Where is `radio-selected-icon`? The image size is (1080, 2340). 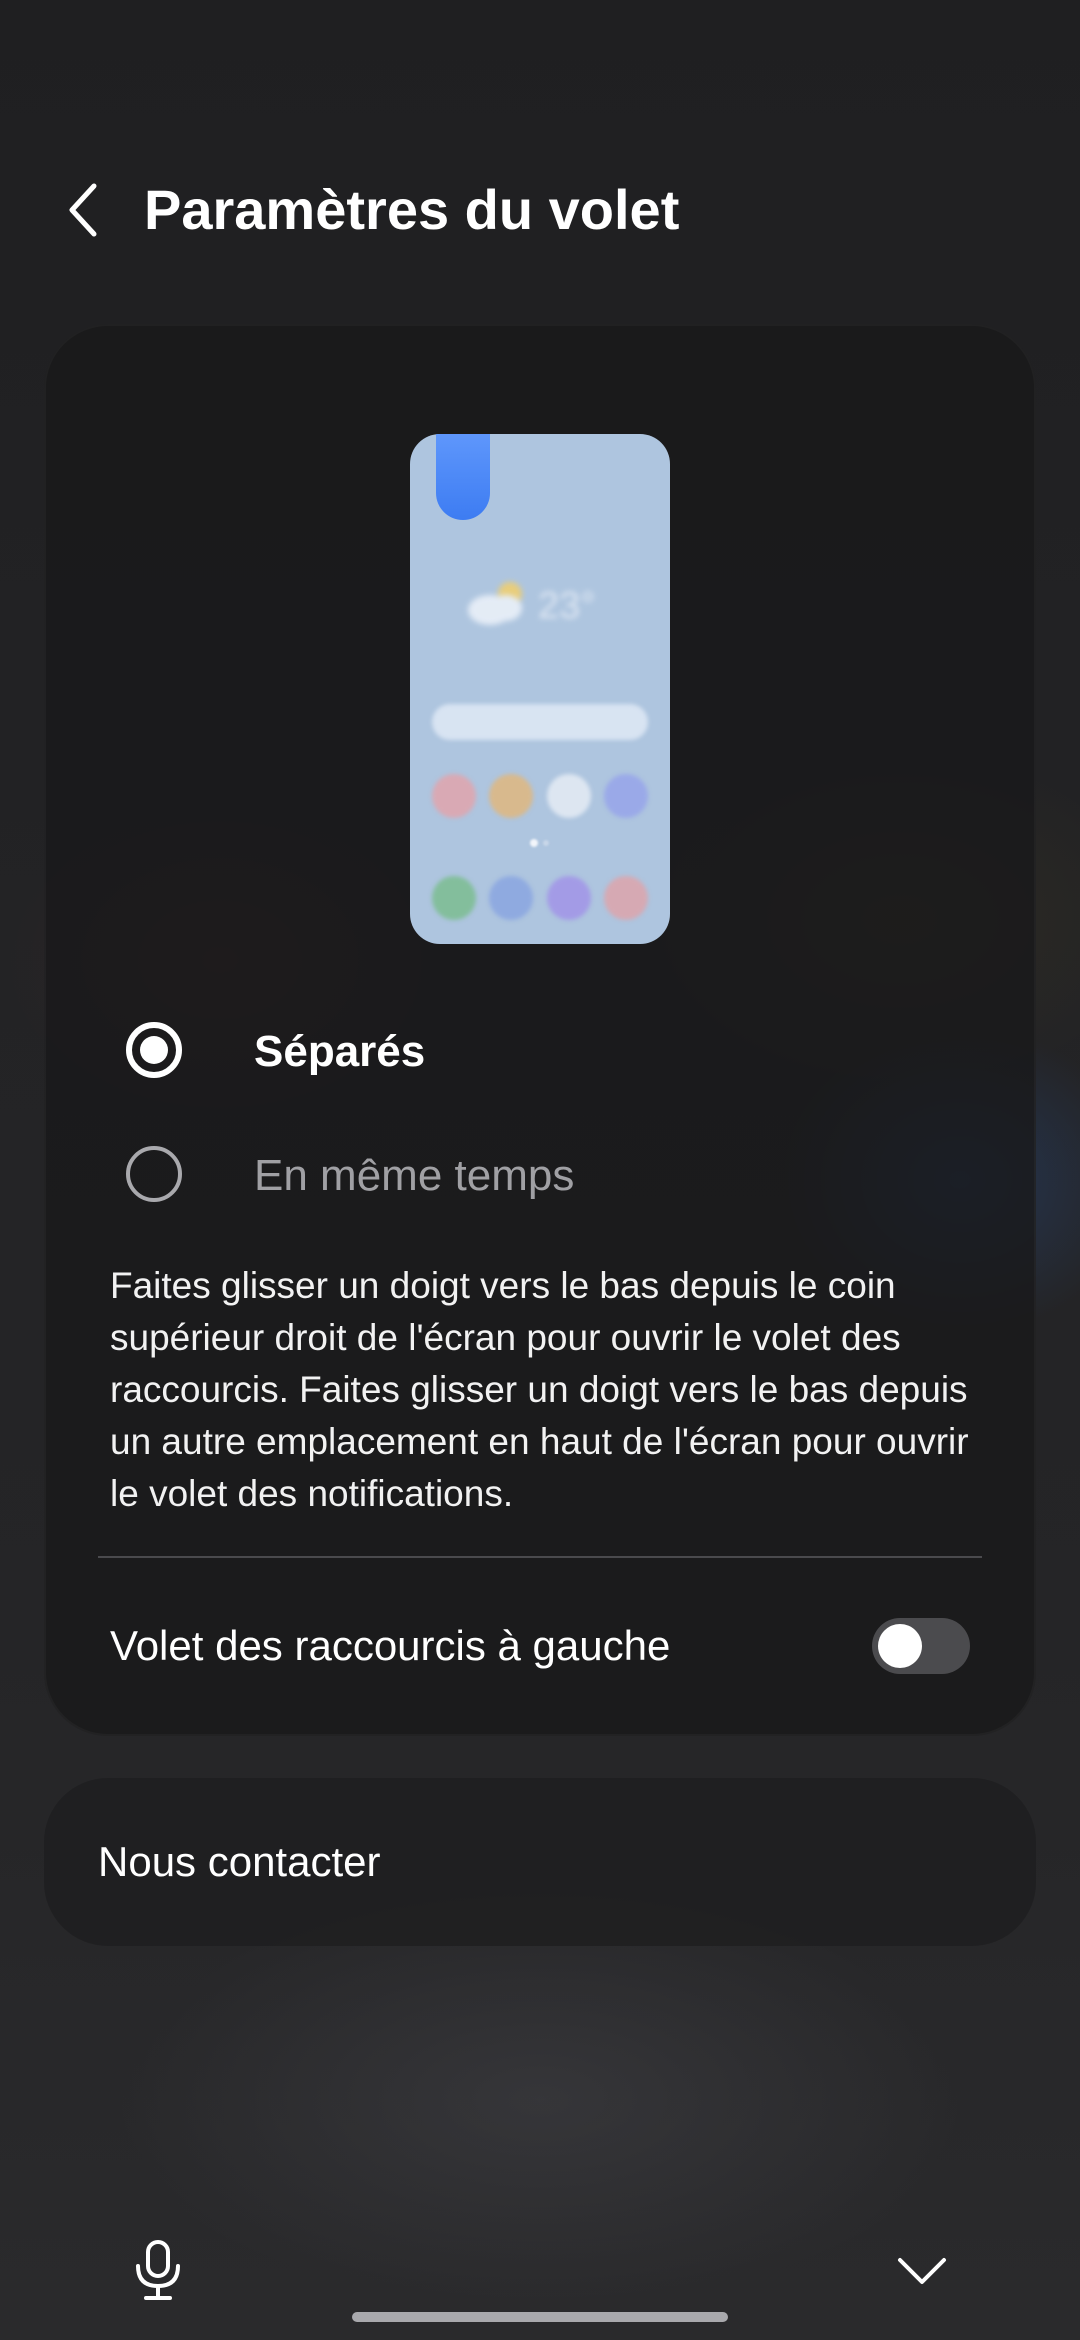
radio-selected-icon is located at coordinates (154, 1050).